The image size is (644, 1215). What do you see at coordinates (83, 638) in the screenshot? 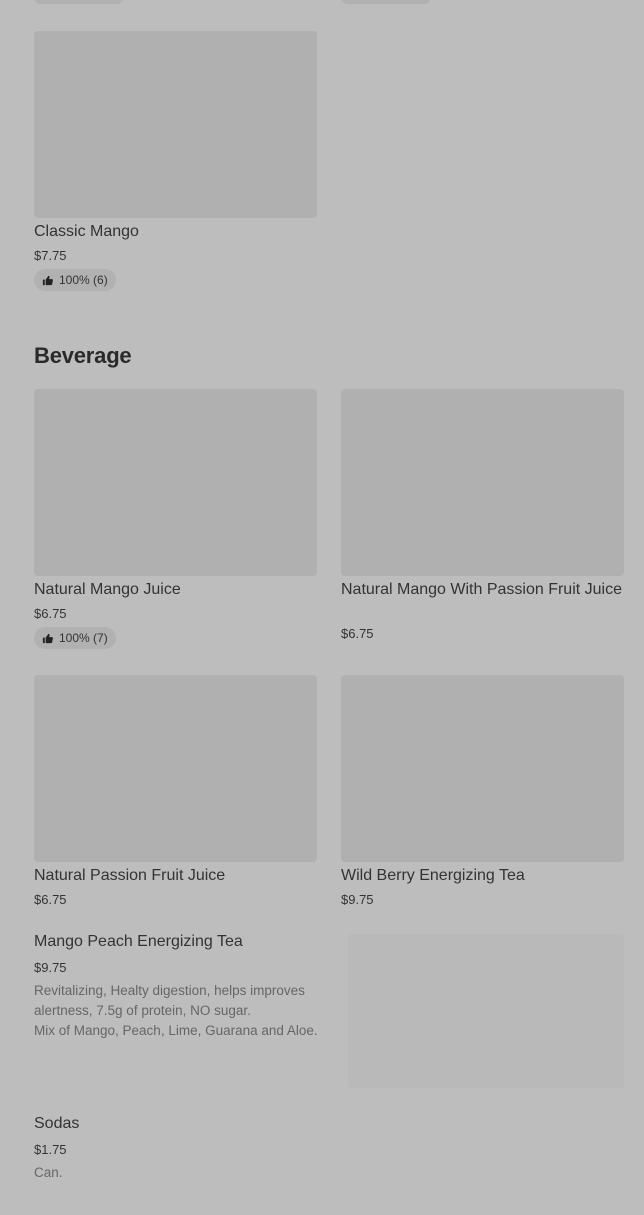
I see `rating-text: 100% (7)` at bounding box center [83, 638].